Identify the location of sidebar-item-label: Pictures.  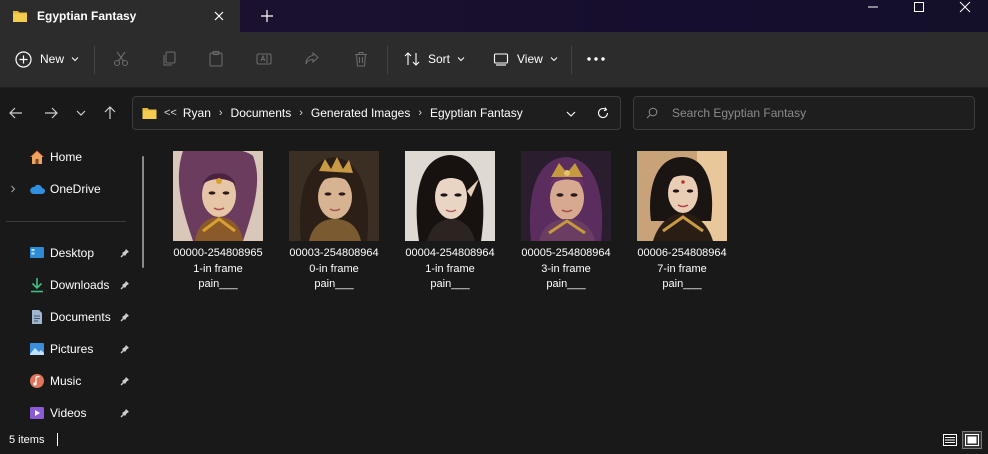
(72, 349).